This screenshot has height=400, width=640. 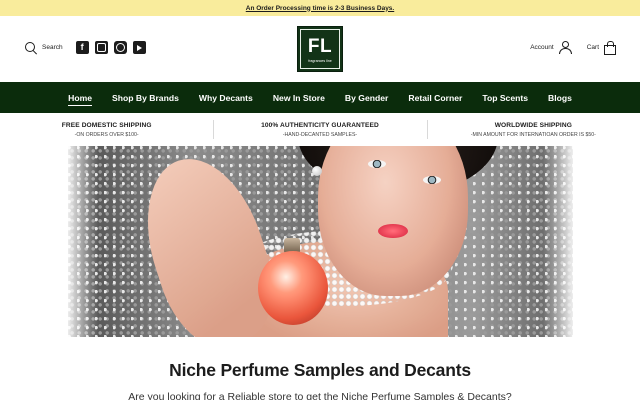 I want to click on page-headline: Niche Perfume Samples and Decants, so click(x=320, y=370).